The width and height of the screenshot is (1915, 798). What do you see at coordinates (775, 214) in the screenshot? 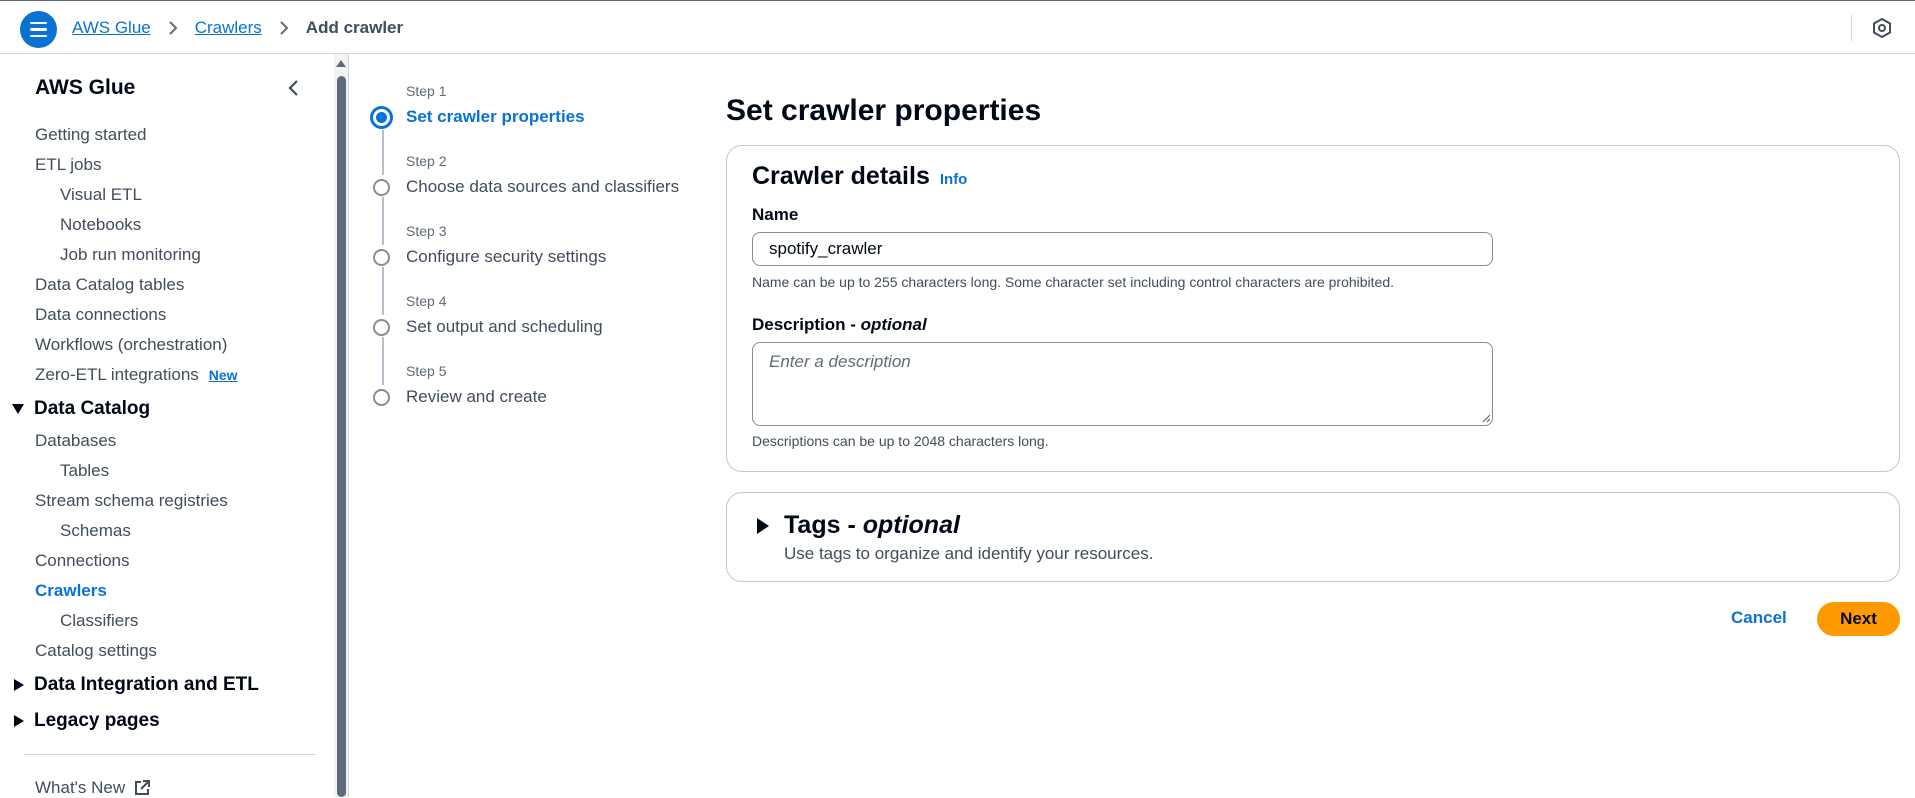
I see `name-label: Name` at bounding box center [775, 214].